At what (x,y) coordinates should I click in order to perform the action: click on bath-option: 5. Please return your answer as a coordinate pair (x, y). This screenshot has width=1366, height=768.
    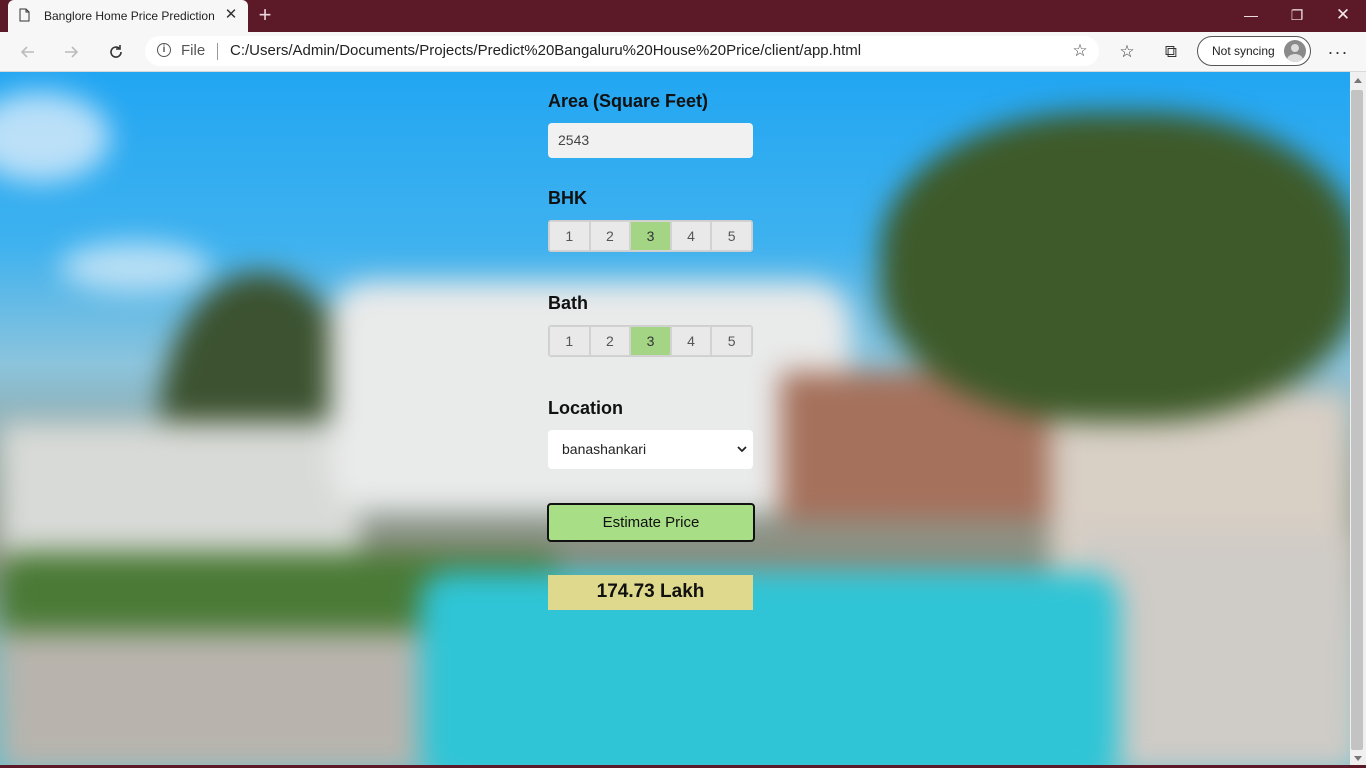
    Looking at the image, I should click on (731, 341).